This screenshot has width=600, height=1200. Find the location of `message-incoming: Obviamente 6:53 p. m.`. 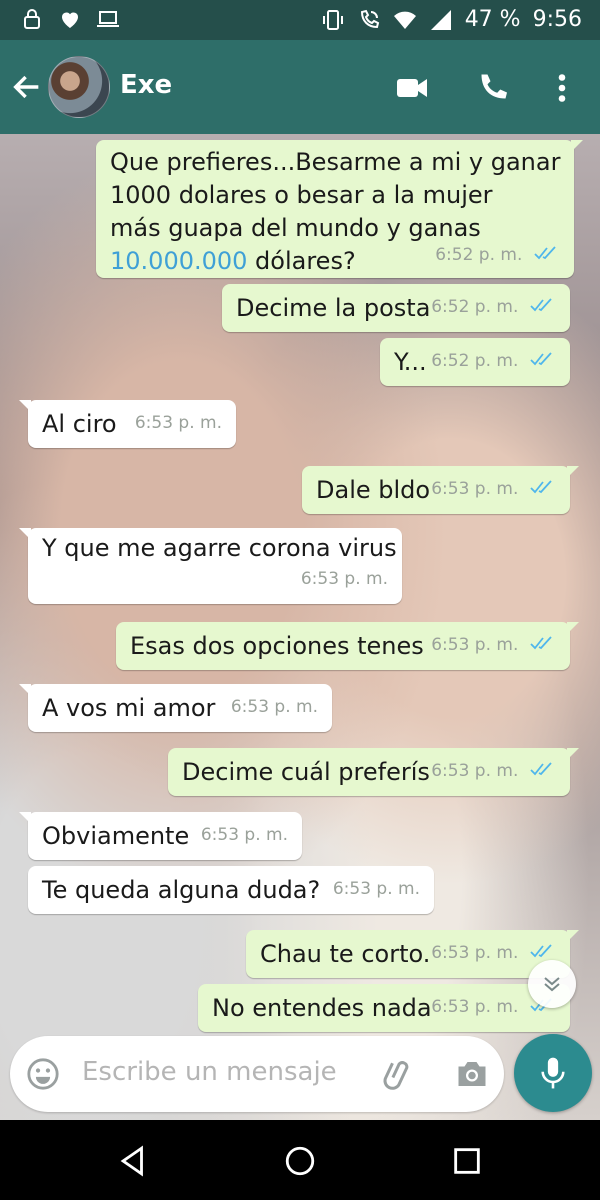

message-incoming: Obviamente 6:53 p. m. is located at coordinates (160, 836).